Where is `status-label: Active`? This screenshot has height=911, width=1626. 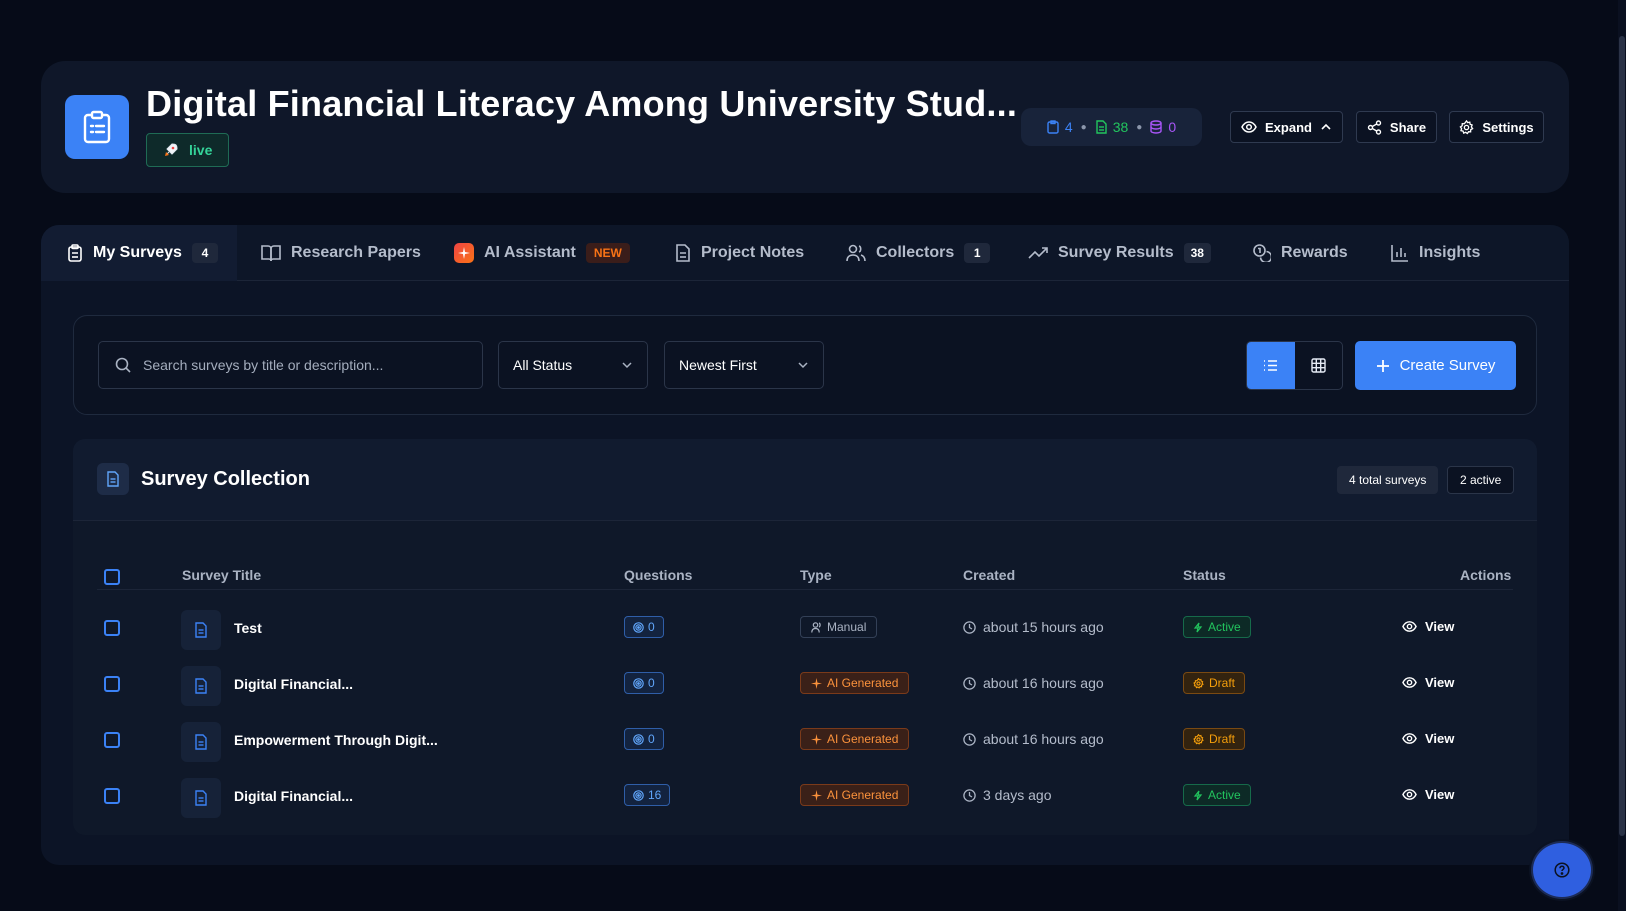 status-label: Active is located at coordinates (1224, 795).